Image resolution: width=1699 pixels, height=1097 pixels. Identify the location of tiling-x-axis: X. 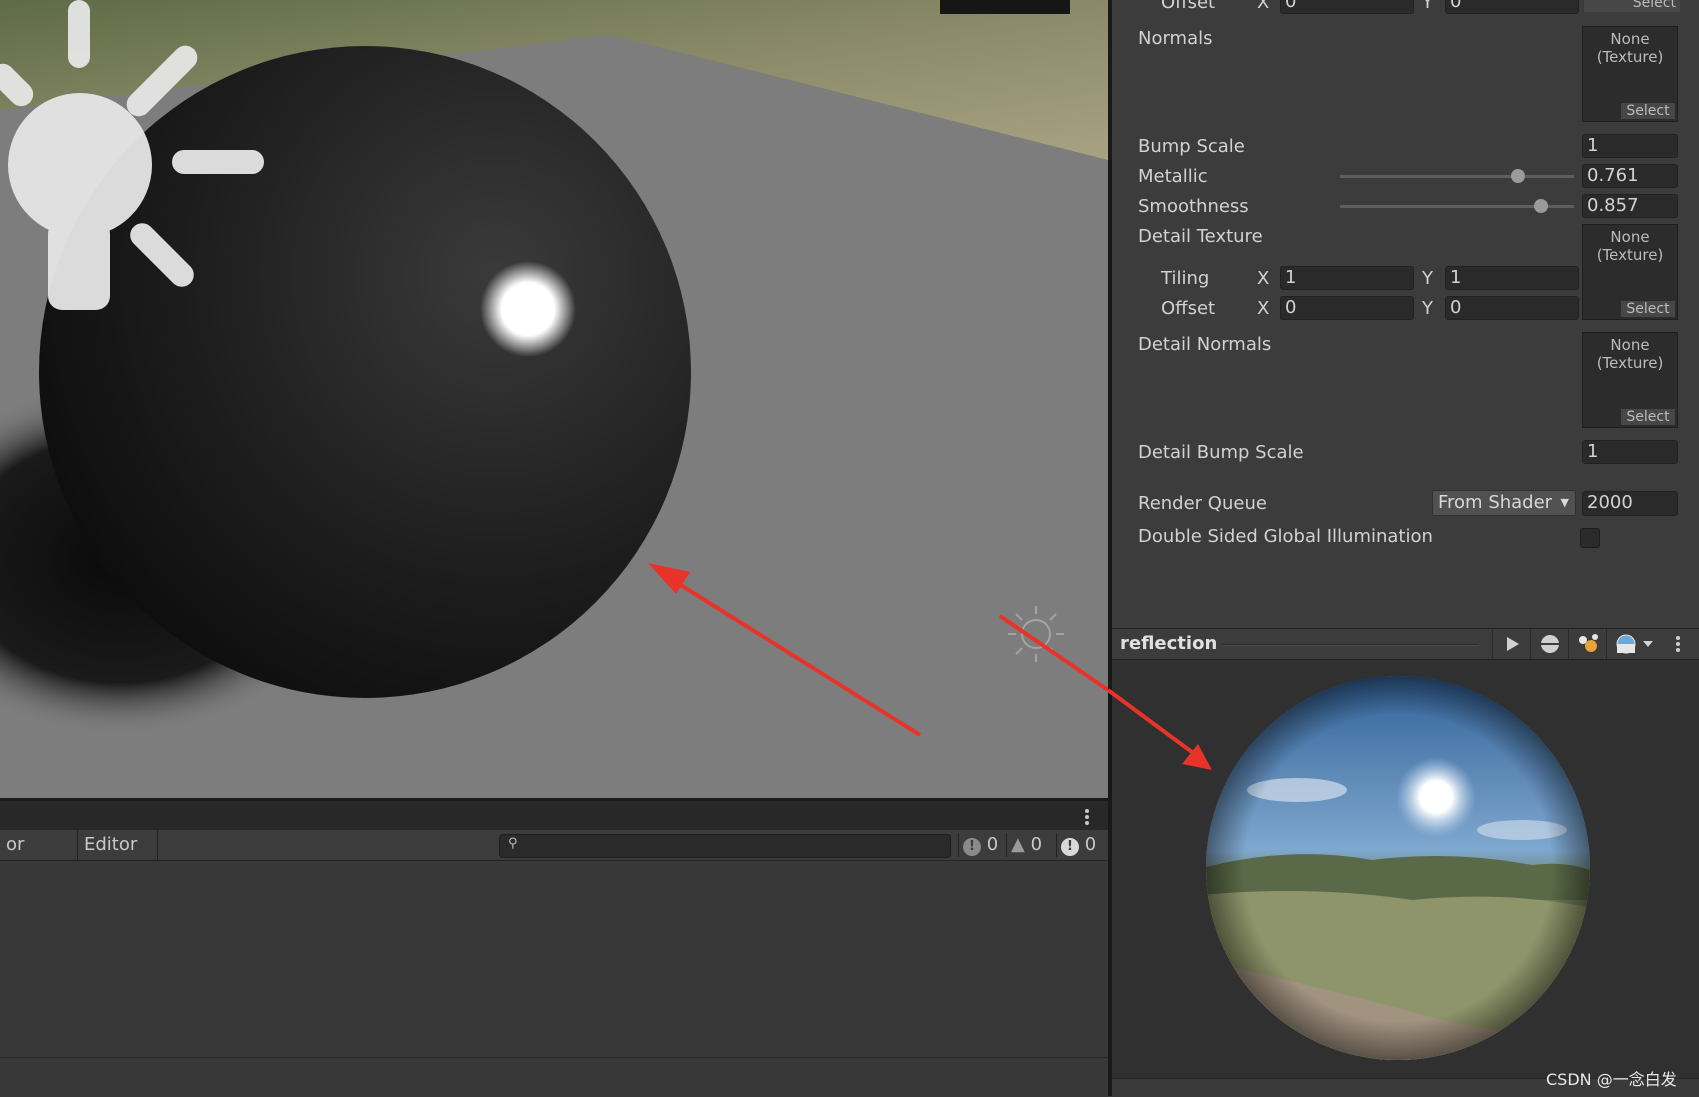
(1263, 278).